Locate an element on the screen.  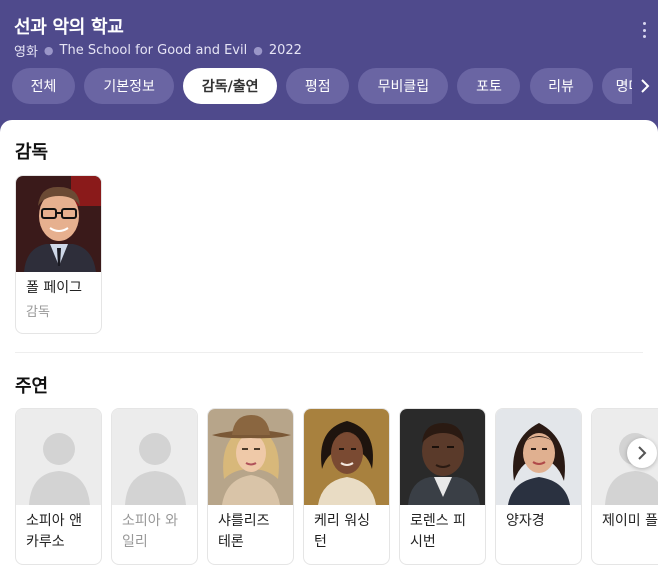
person-card: 로렌스 피 시번 is located at coordinates (442, 486).